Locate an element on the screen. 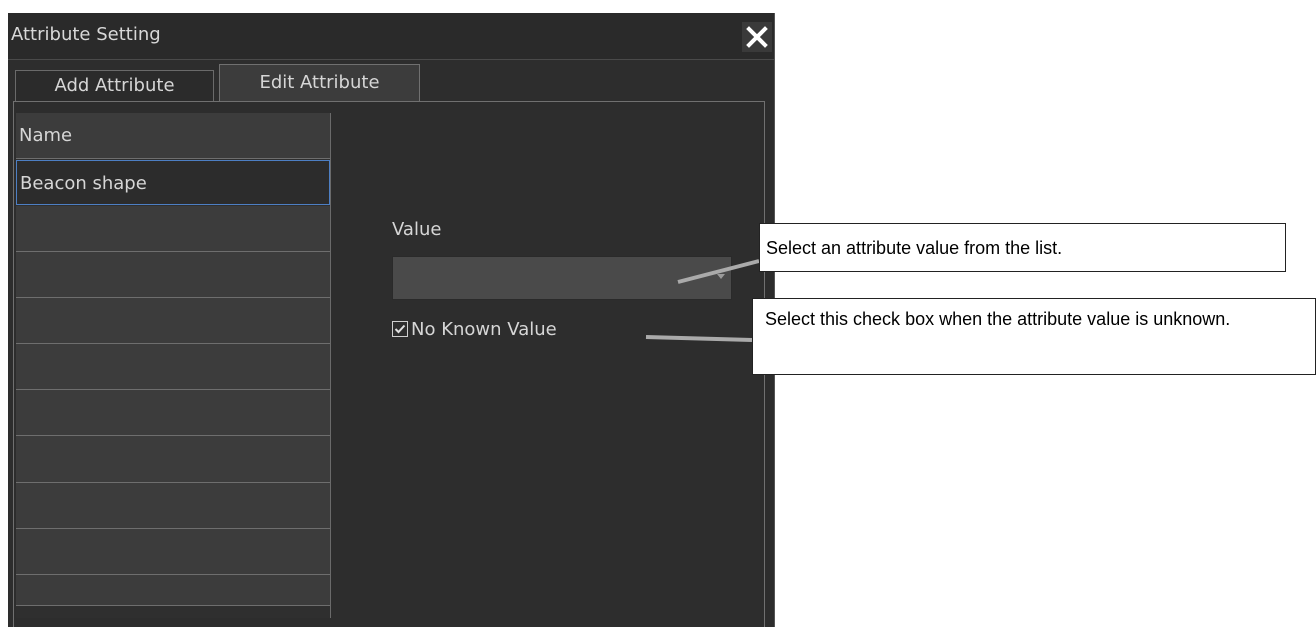 This screenshot has height=627, width=1316. callout-value-hint: Select an attribute value from the list. is located at coordinates (1022, 247).